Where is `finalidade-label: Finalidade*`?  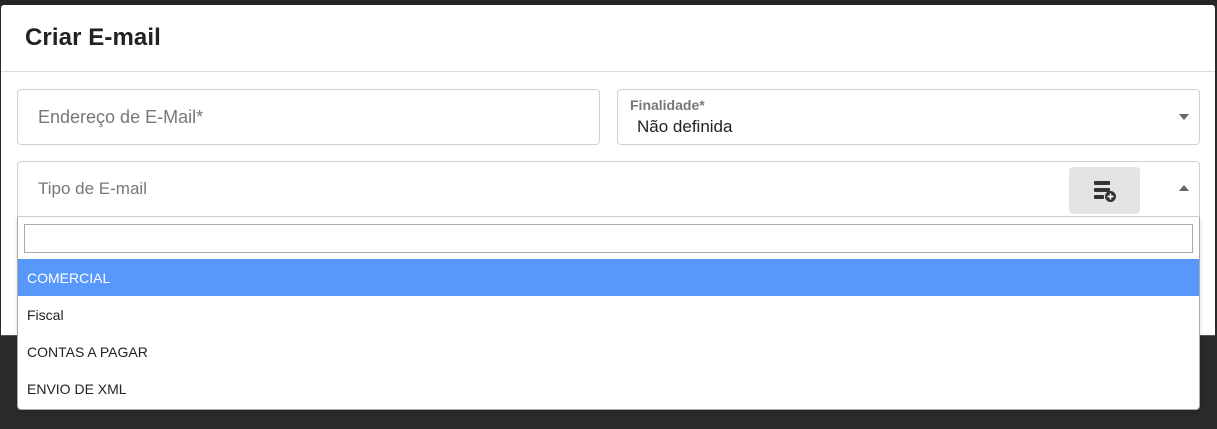
finalidade-label: Finalidade* is located at coordinates (667, 105).